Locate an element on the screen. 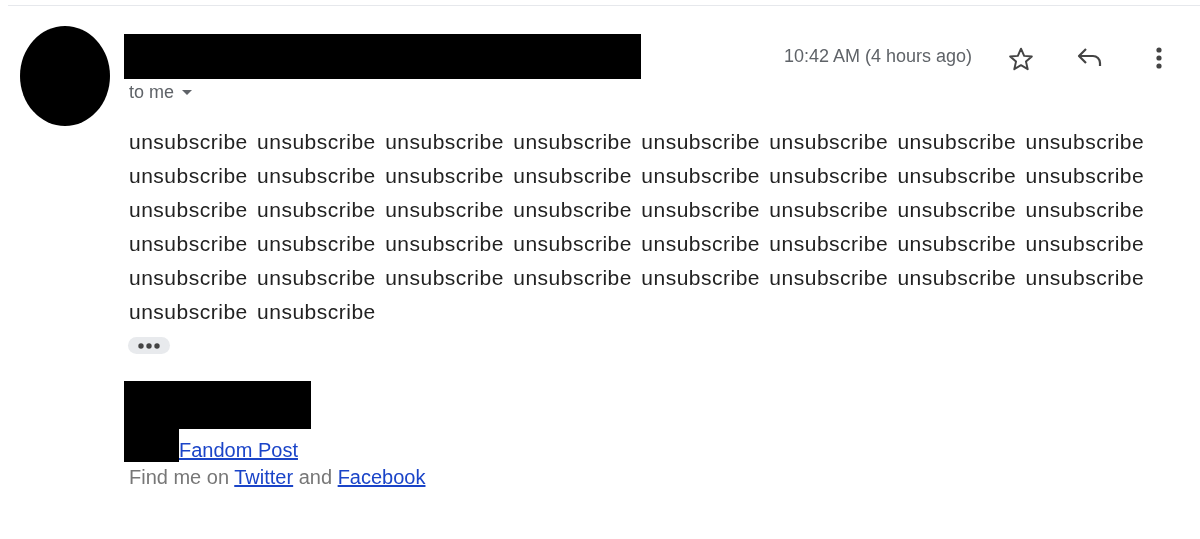 This screenshot has width=1200, height=539. caret-icon is located at coordinates (187, 92).